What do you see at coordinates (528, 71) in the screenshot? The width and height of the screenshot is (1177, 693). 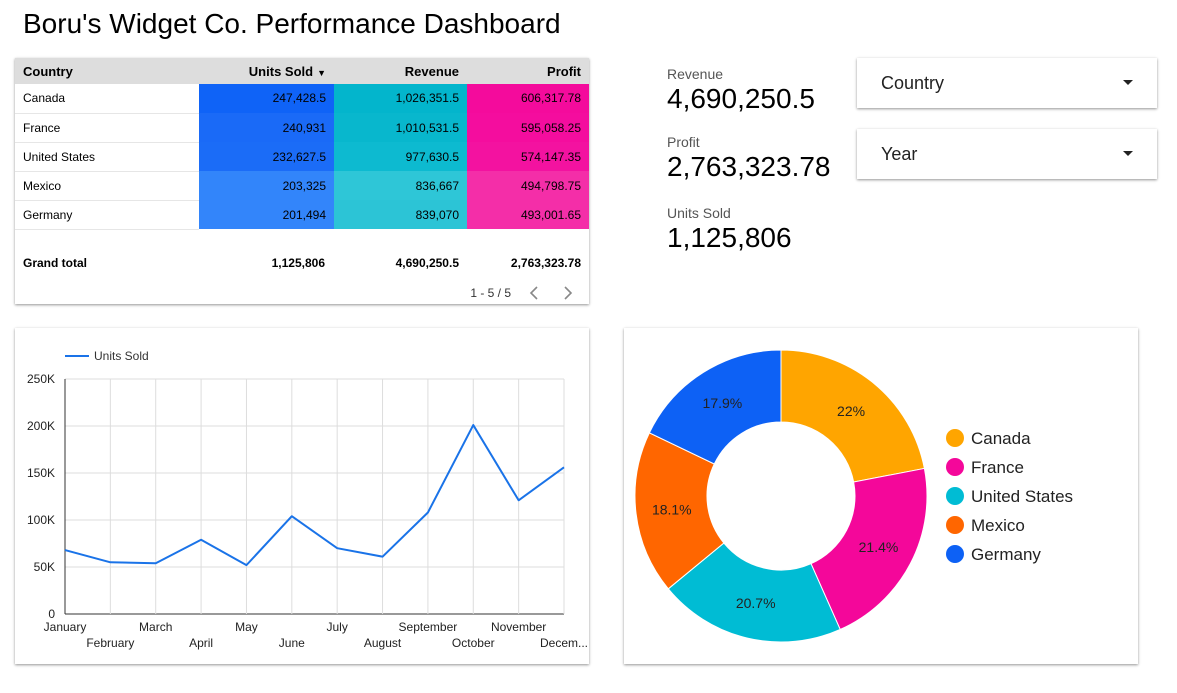 I see `col-header-profit: Profit` at bounding box center [528, 71].